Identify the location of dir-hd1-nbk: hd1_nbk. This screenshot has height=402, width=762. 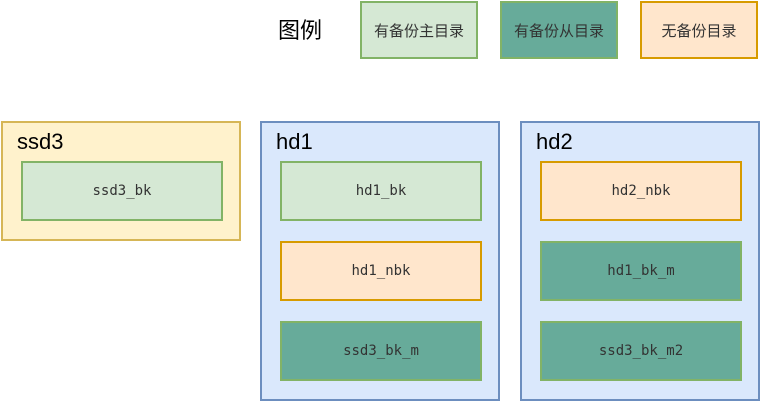
(381, 271).